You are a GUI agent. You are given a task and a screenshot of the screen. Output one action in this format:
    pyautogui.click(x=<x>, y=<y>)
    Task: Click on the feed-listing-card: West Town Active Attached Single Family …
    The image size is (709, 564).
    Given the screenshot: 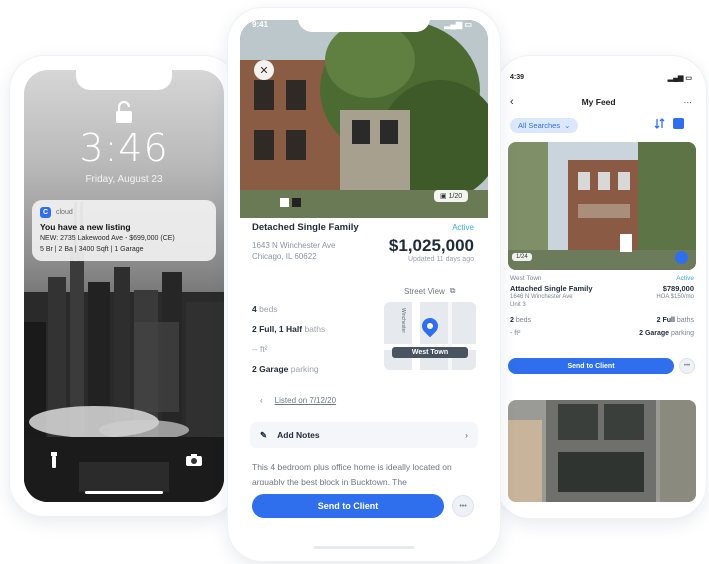 What is the action you would take?
    pyautogui.click(x=602, y=306)
    